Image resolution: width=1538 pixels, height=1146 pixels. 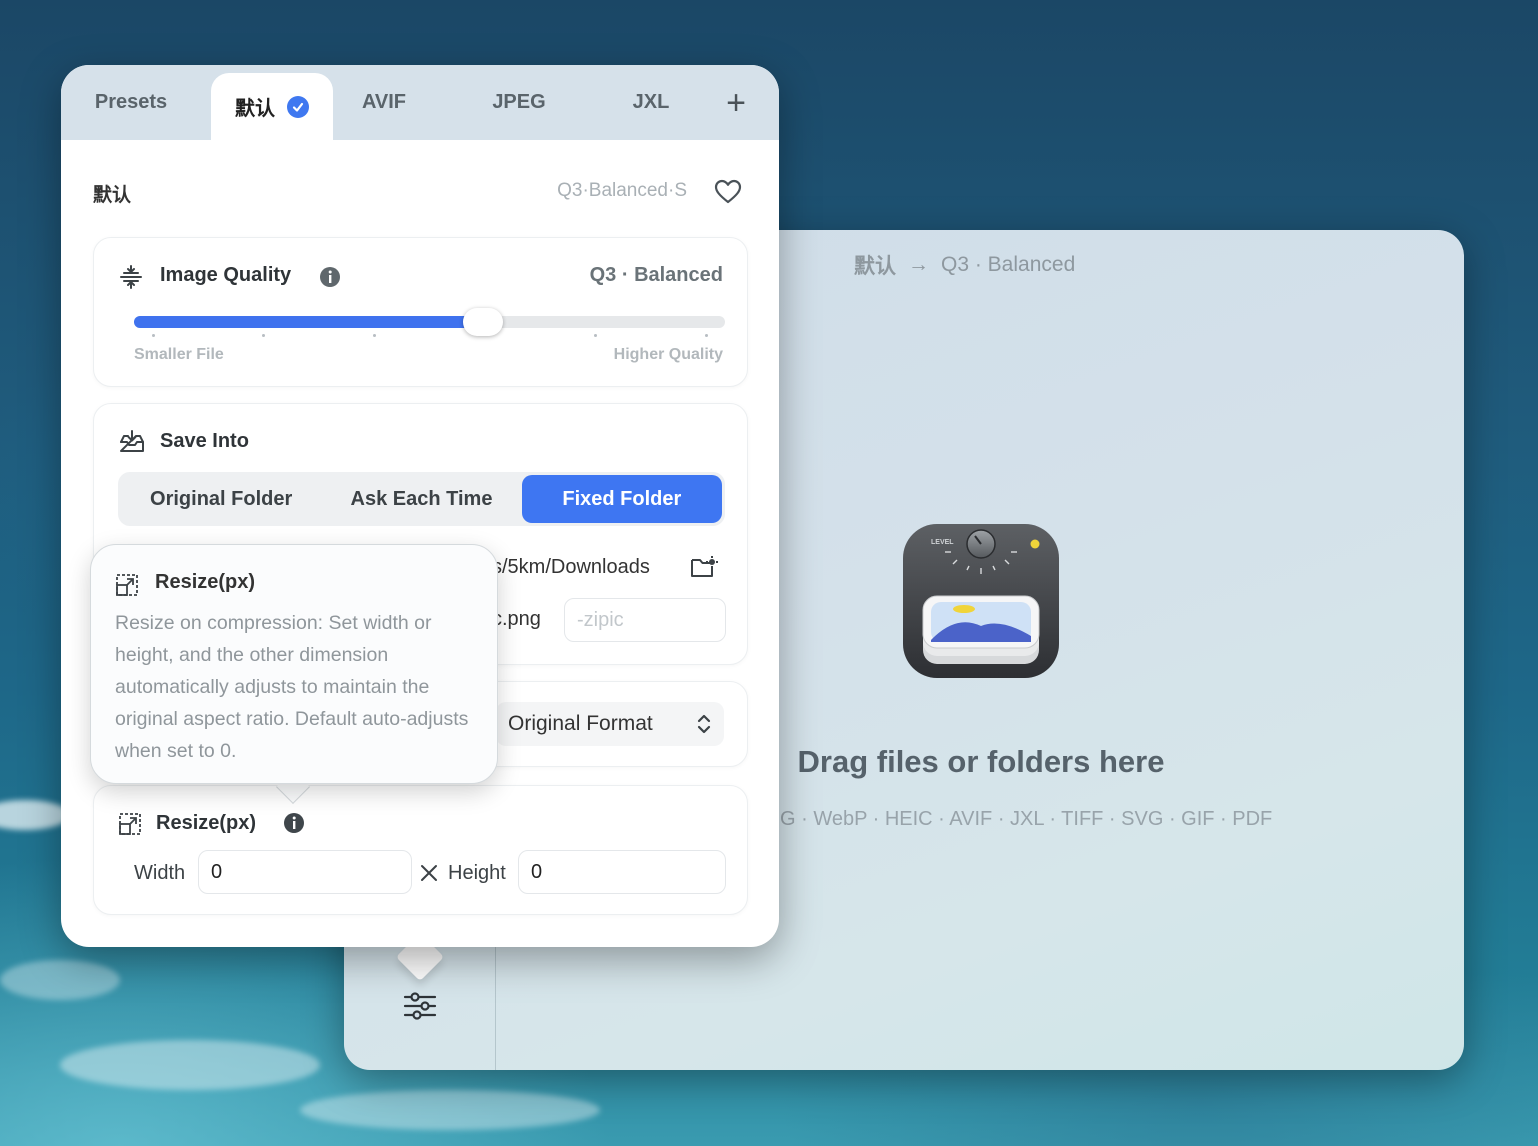 What do you see at coordinates (1008, 264) in the screenshot?
I see `breadcrumb-quality: Q3 · Balanced` at bounding box center [1008, 264].